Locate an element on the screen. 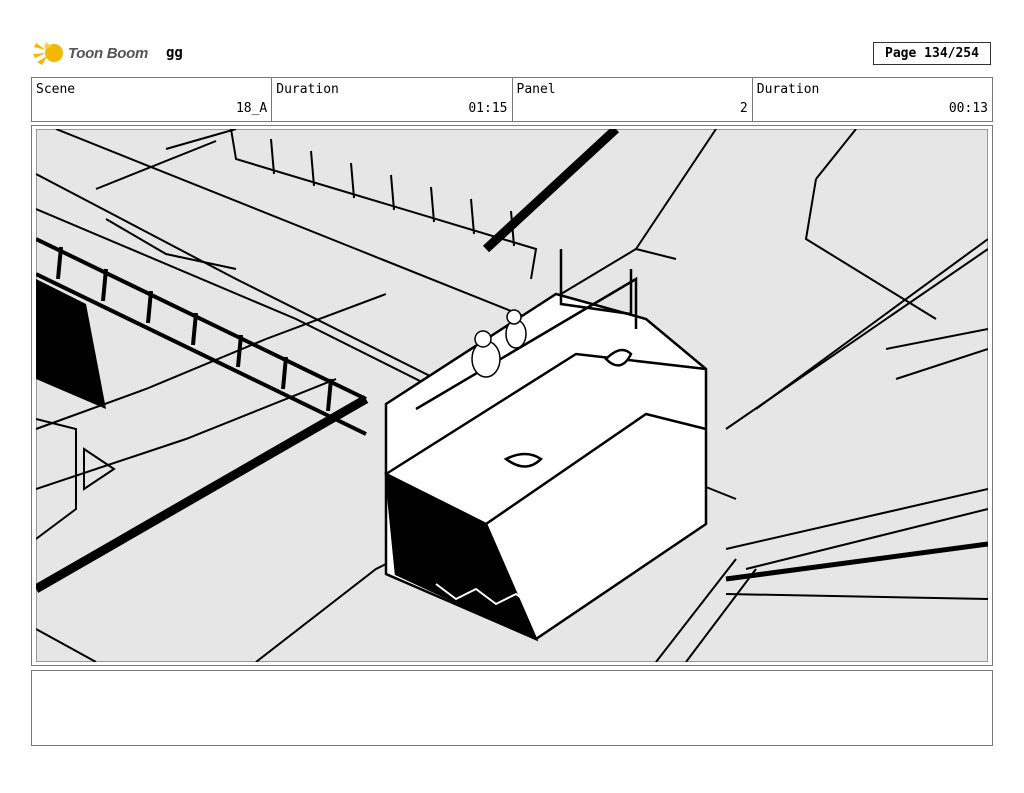  brand-name: Toon Boom is located at coordinates (108, 53).